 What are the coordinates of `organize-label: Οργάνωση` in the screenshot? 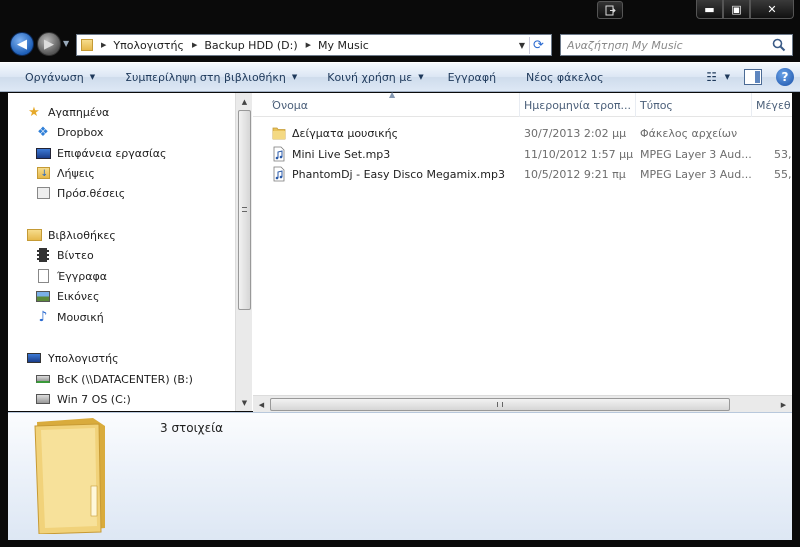 It's located at (54, 77).